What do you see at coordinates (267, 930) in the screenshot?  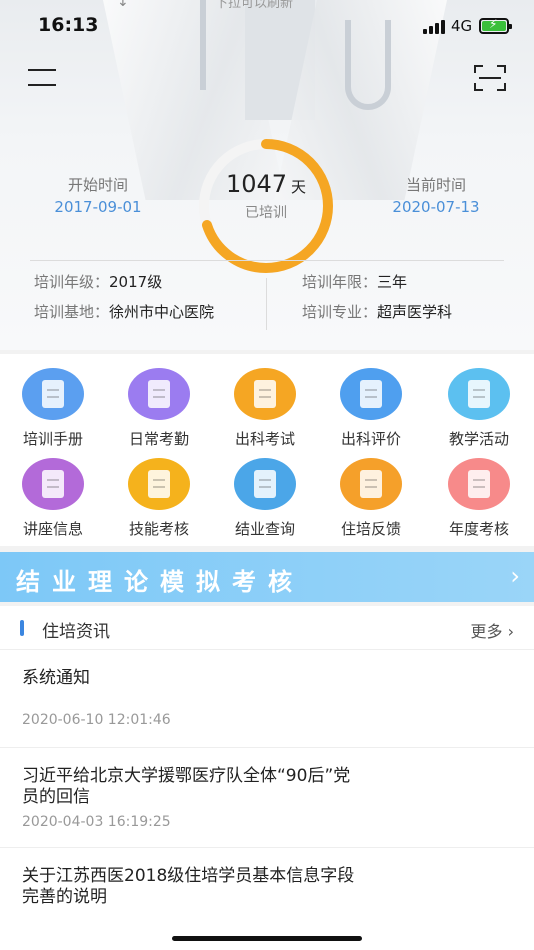 I see `bottom-bar` at bounding box center [267, 930].